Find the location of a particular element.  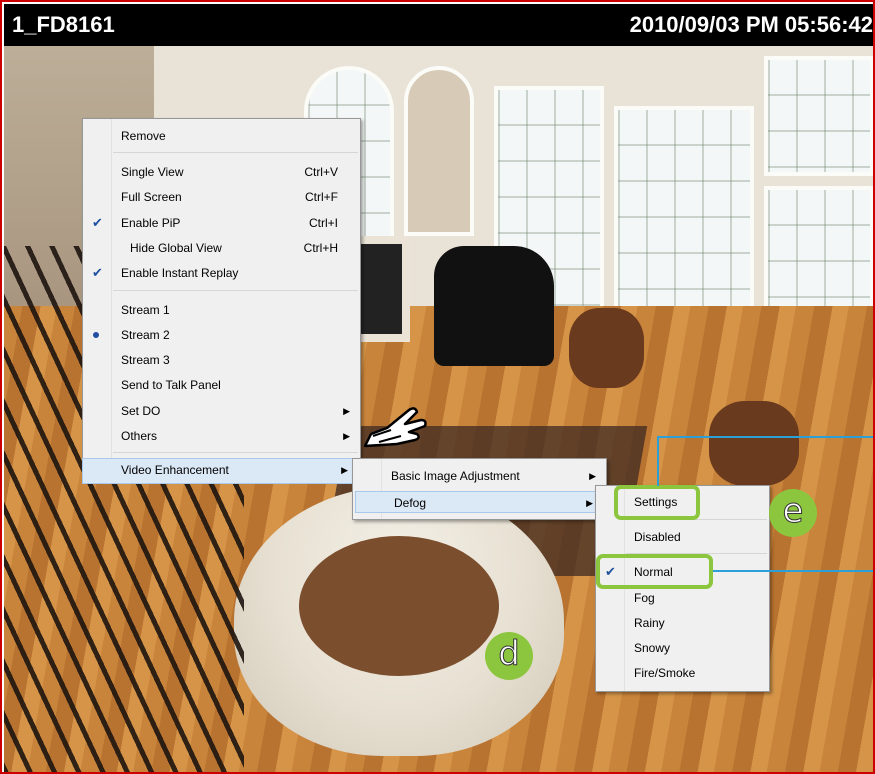

menu-item-fire-smoke: Fire/Smoke is located at coordinates (682, 673).